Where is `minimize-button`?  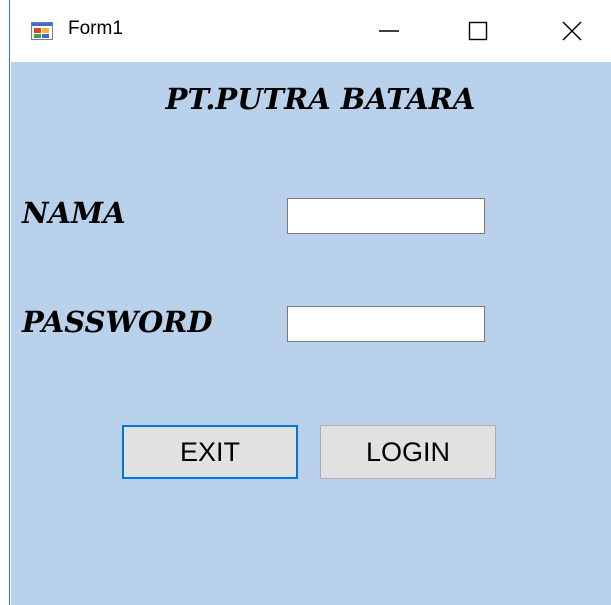 minimize-button is located at coordinates (389, 31).